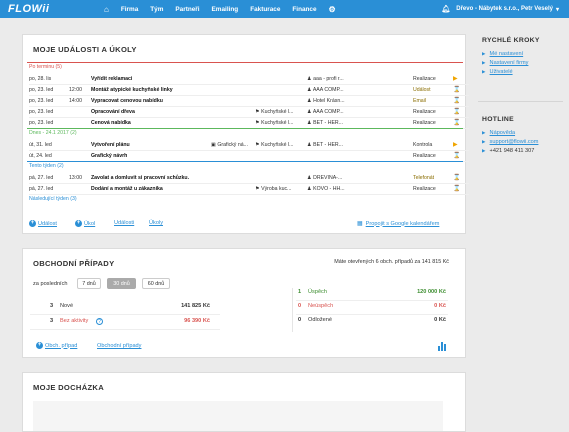  What do you see at coordinates (510, 142) in the screenshot?
I see `hotline-email: ▶ support@flowii.com` at bounding box center [510, 142].